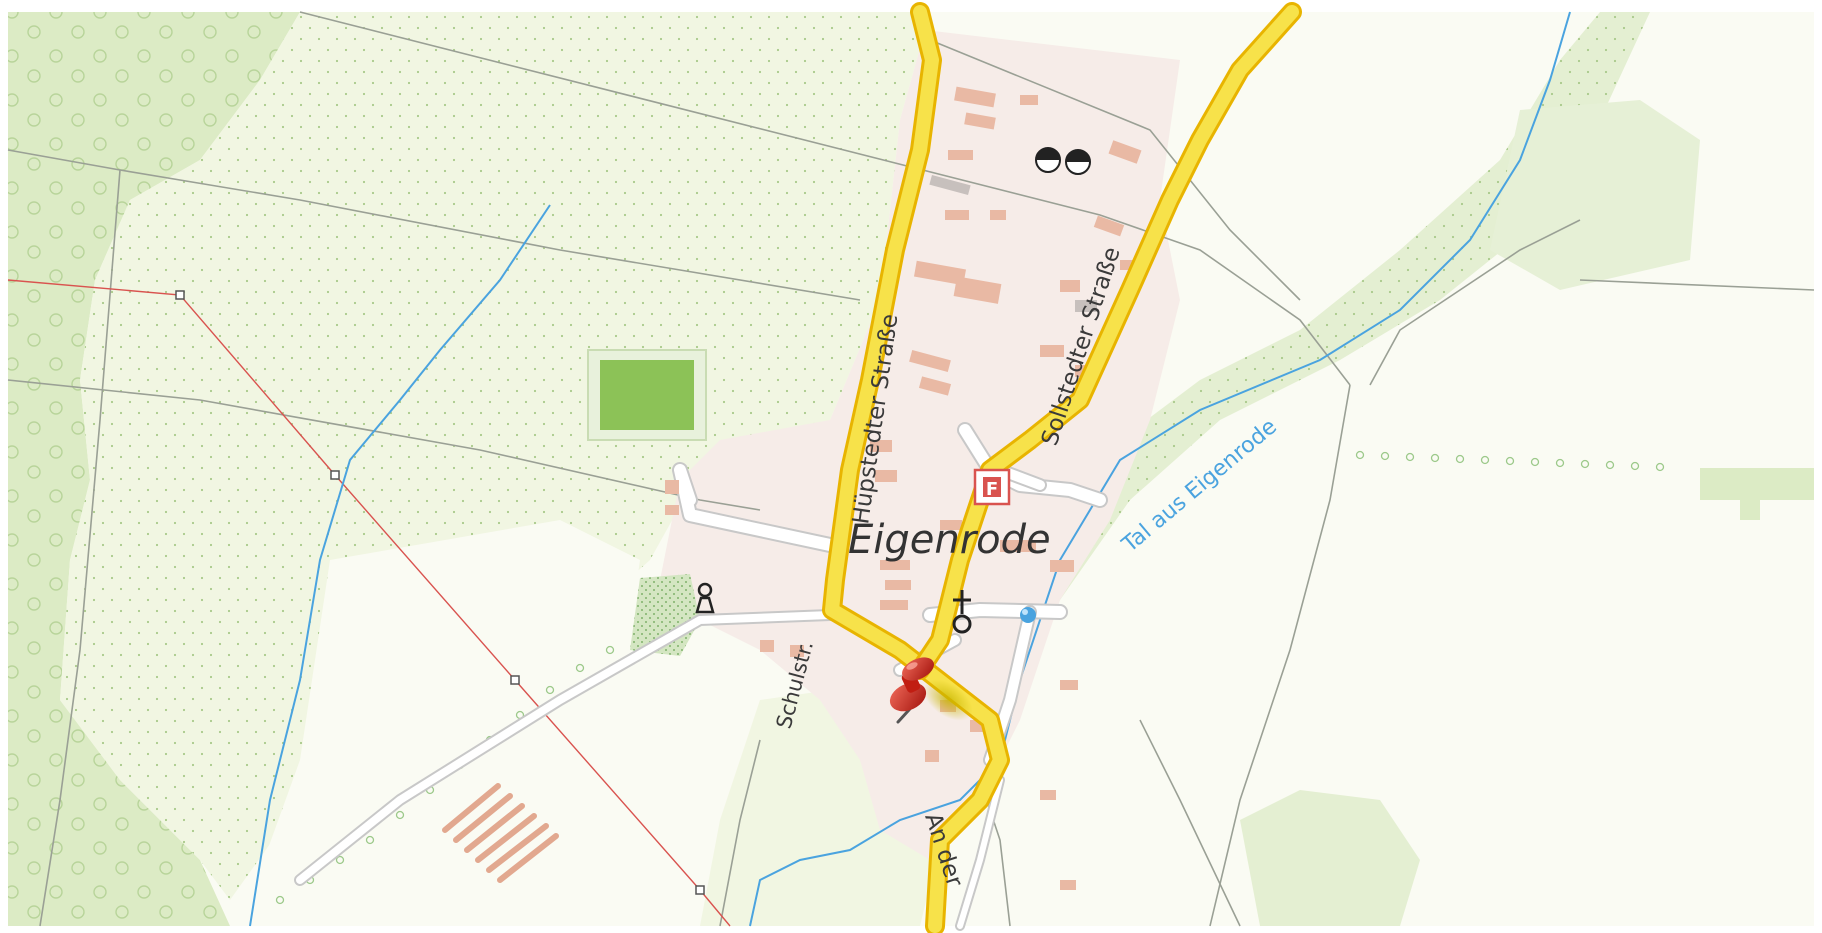 Image resolution: width=1822 pixels, height=933 pixels. Describe the element at coordinates (992, 489) in the screenshot. I see `fire-station-letter: F` at that location.